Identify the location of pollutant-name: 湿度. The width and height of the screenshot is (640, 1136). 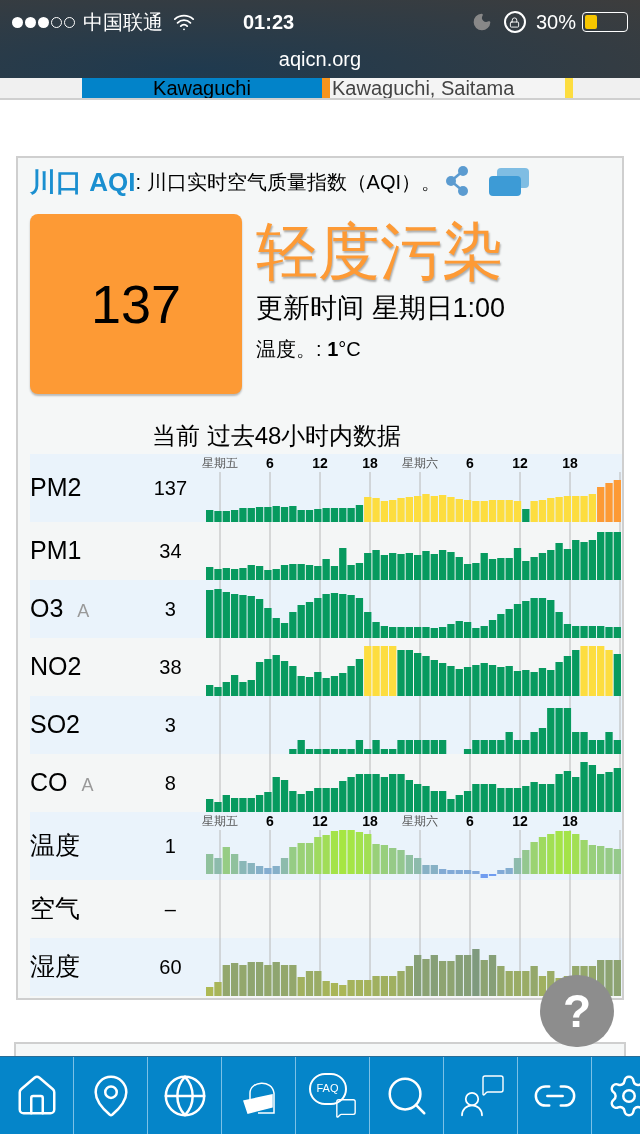
(55, 967).